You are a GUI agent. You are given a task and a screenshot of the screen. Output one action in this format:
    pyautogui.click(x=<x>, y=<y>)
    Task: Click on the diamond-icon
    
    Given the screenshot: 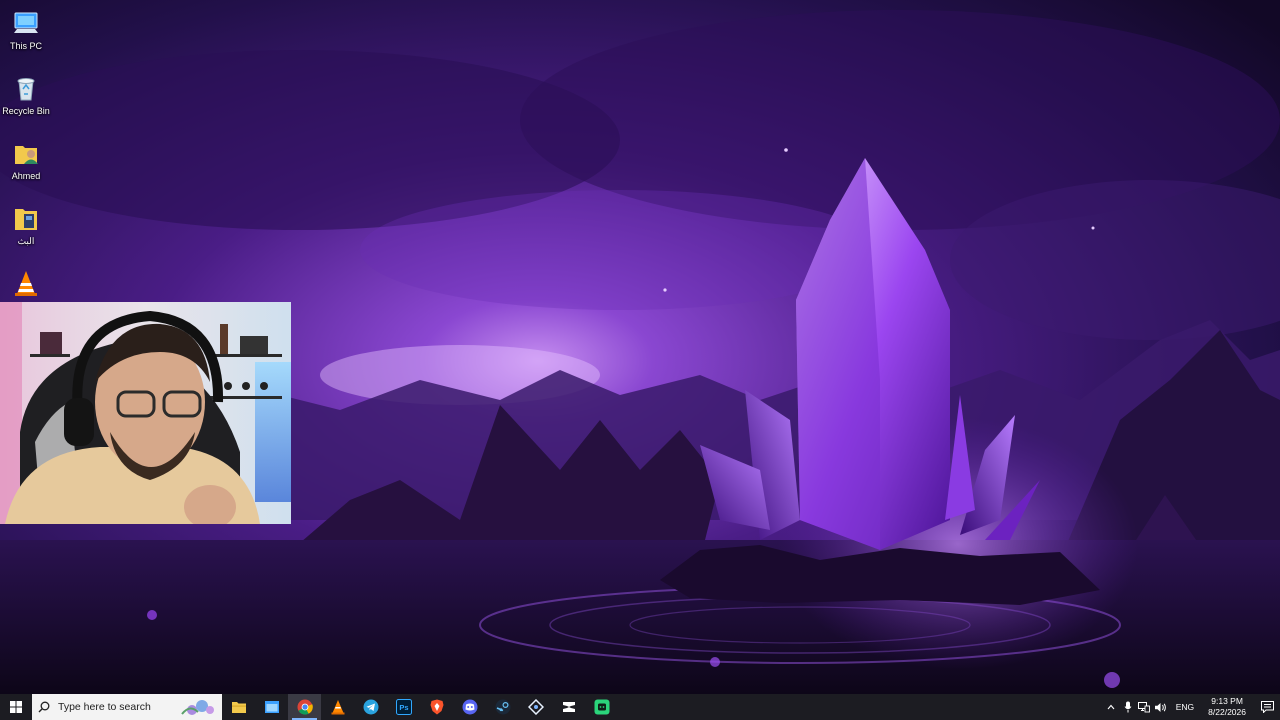 What is the action you would take?
    pyautogui.click(x=535, y=707)
    